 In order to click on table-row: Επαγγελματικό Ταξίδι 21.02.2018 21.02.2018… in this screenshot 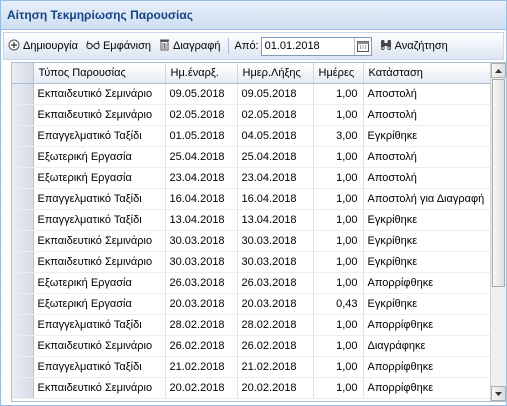, I will do `click(251, 367)`.